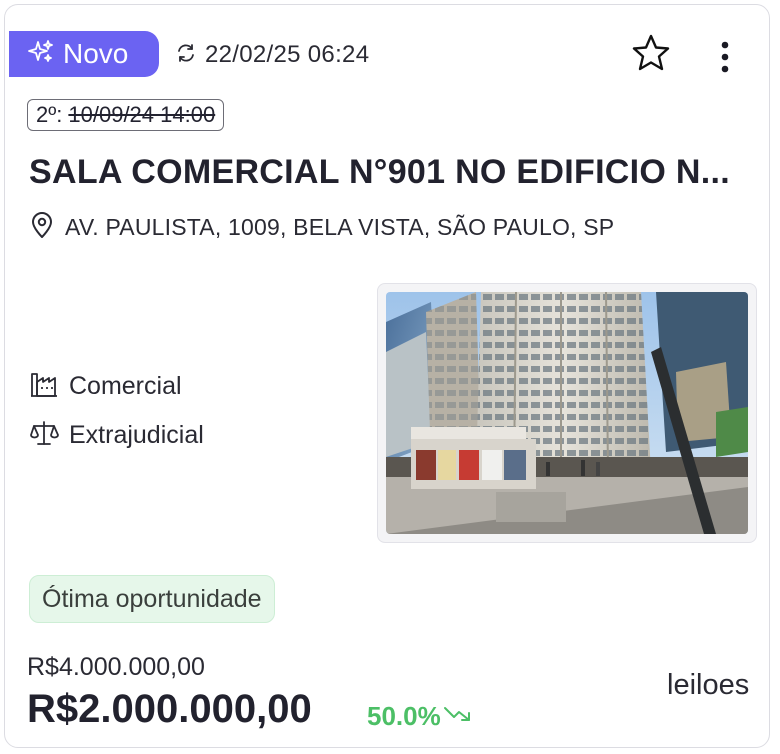  What do you see at coordinates (404, 716) in the screenshot?
I see `discount-percent: 50.0%` at bounding box center [404, 716].